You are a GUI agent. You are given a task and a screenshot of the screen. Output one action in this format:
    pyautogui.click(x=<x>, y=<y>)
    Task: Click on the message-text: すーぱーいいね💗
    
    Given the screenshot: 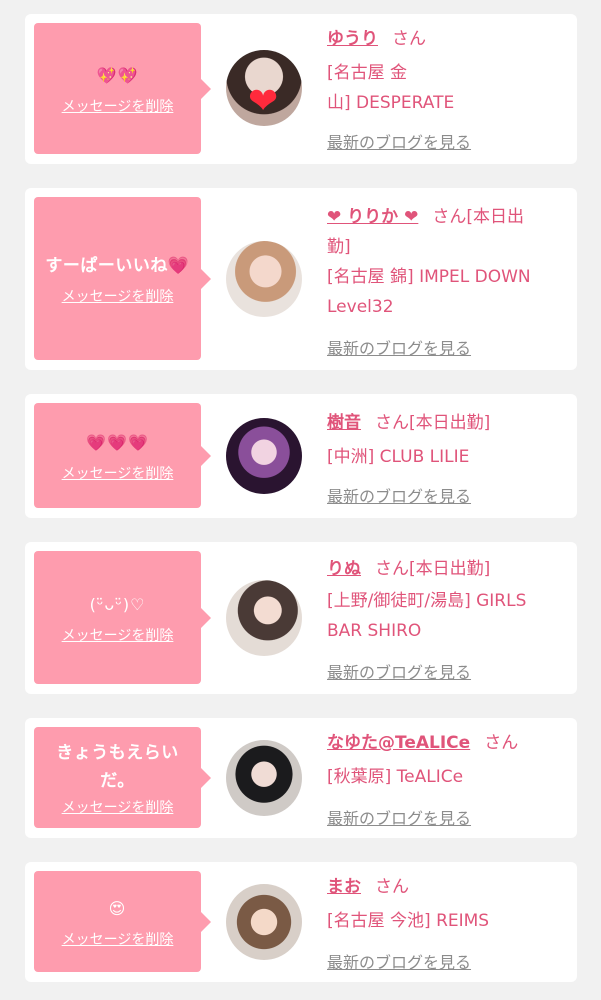 What is the action you would take?
    pyautogui.click(x=117, y=265)
    